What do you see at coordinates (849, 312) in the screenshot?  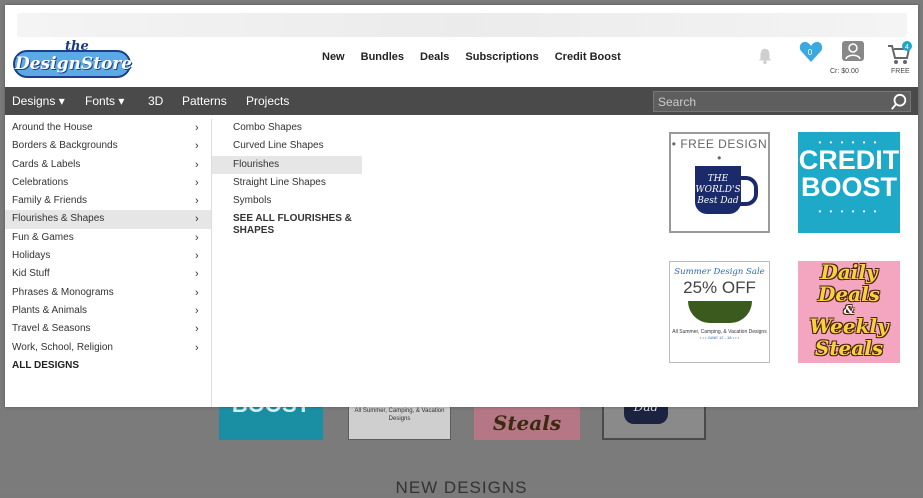 I see `daily-deals-promo: Daily Deals & Weekly Steals` at bounding box center [849, 312].